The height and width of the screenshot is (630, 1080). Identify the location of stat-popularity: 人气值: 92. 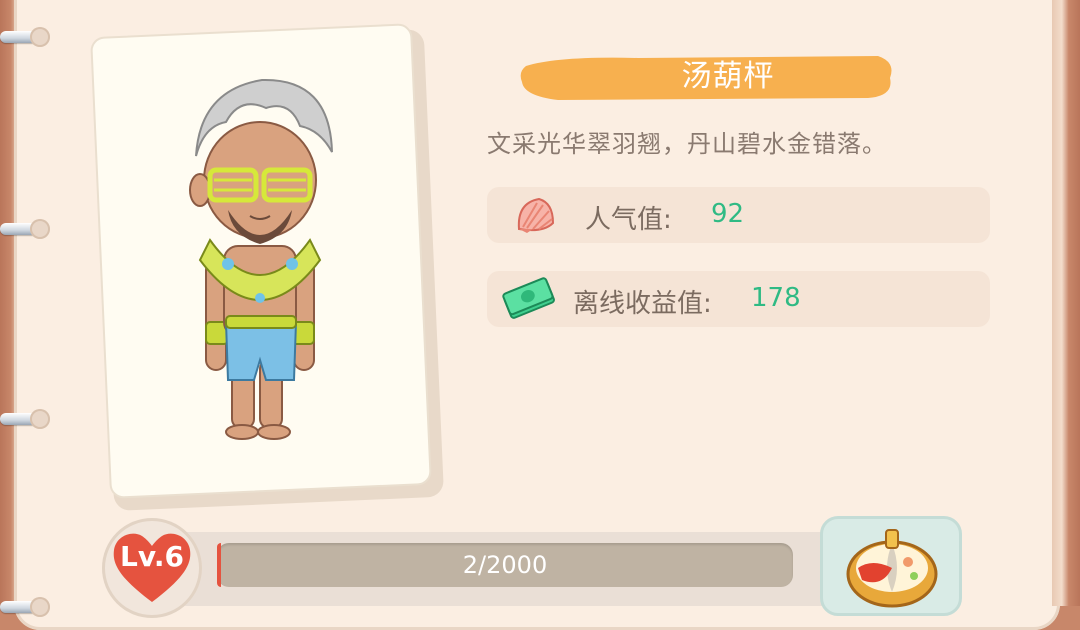
(738, 215).